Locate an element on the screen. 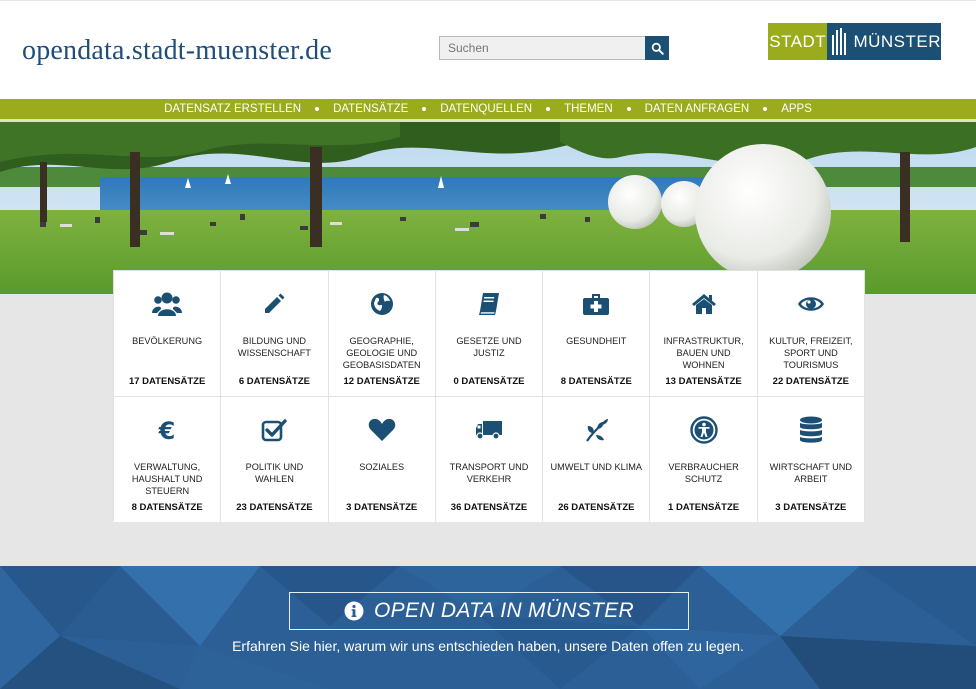 This screenshot has width=976, height=689. logo-muenster-block: MÜNSTER is located at coordinates (884, 41).